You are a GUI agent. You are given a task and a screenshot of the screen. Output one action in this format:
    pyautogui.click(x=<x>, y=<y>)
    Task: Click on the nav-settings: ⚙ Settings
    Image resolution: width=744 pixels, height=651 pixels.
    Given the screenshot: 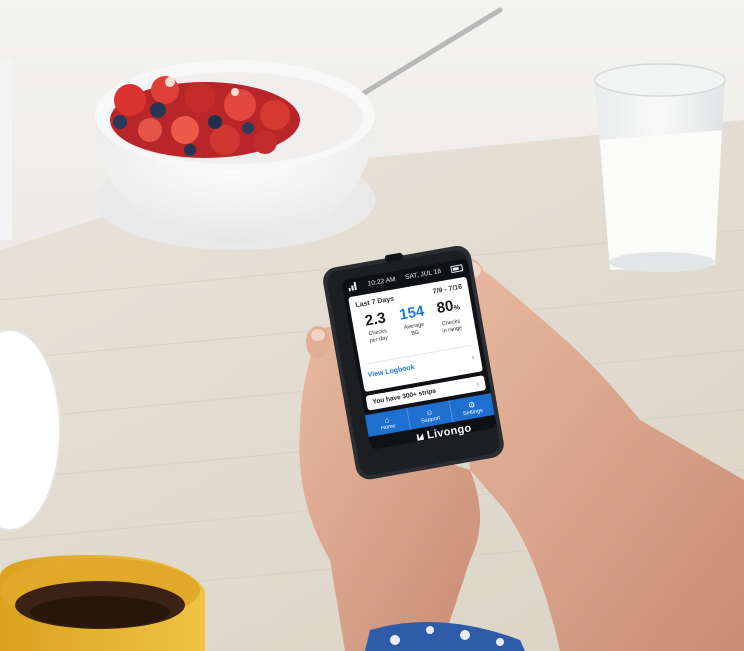 What is the action you would take?
    pyautogui.click(x=471, y=408)
    